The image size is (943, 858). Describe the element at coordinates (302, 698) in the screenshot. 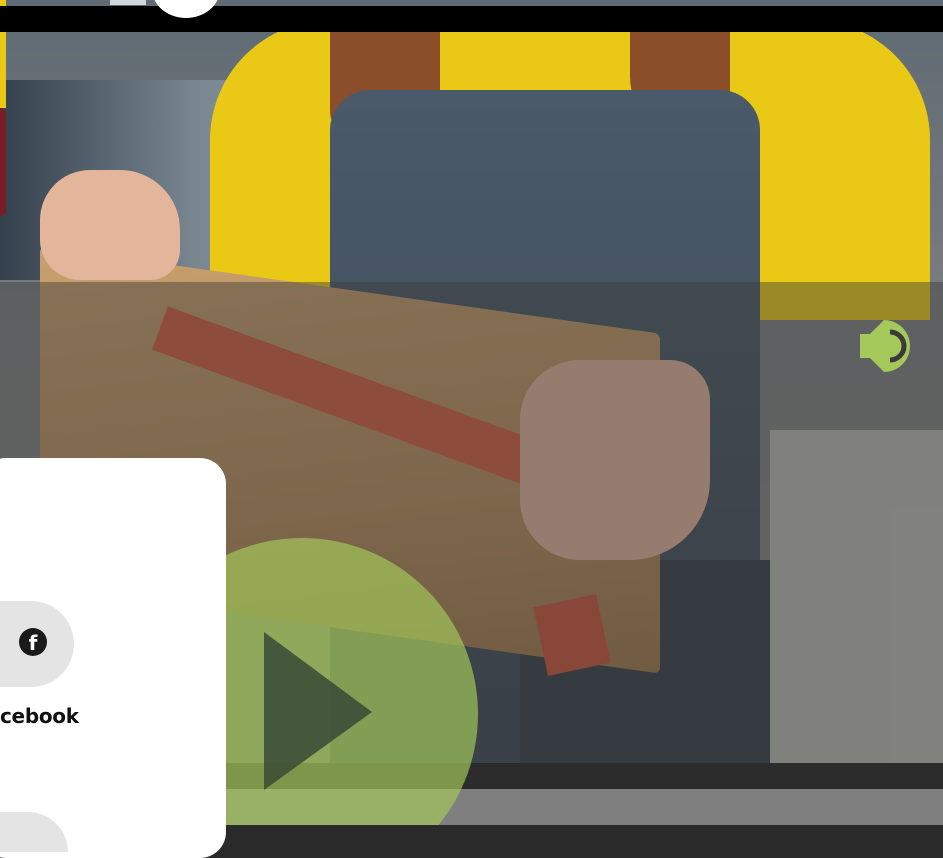

I see `play-icon` at that location.